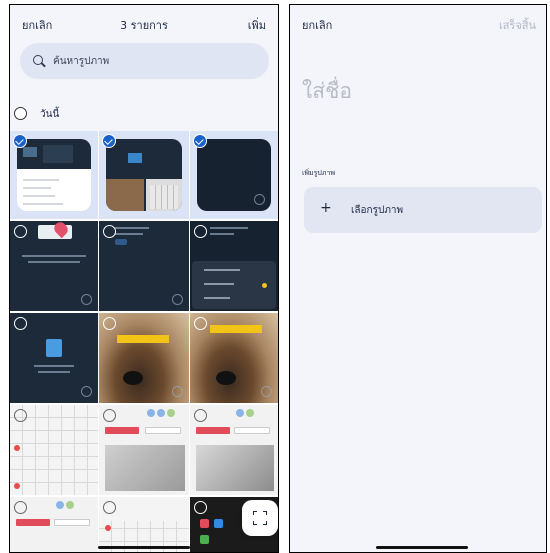 The height and width of the screenshot is (553, 550). I want to click on selected-count: 3 รายการ, so click(144, 25).